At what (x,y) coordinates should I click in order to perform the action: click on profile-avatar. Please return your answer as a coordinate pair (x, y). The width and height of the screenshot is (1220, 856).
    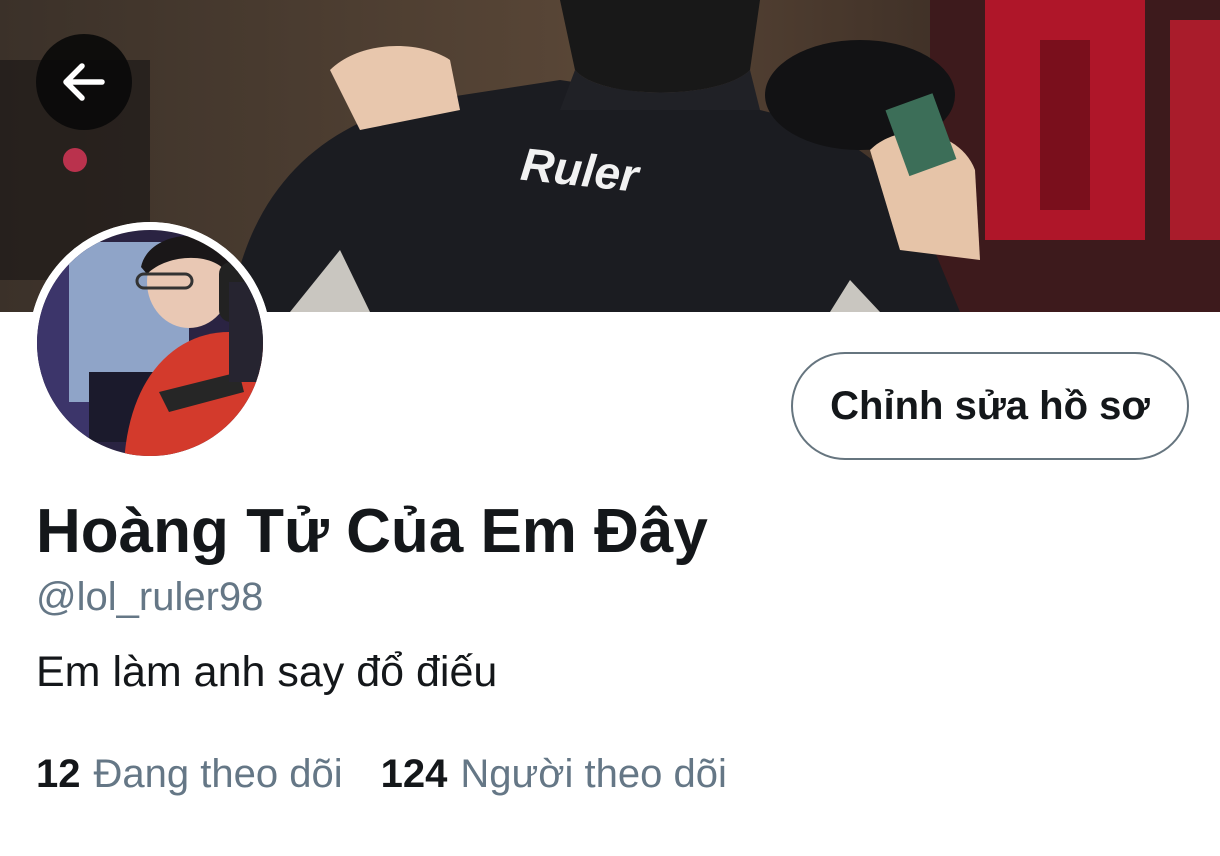
    Looking at the image, I should click on (150, 343).